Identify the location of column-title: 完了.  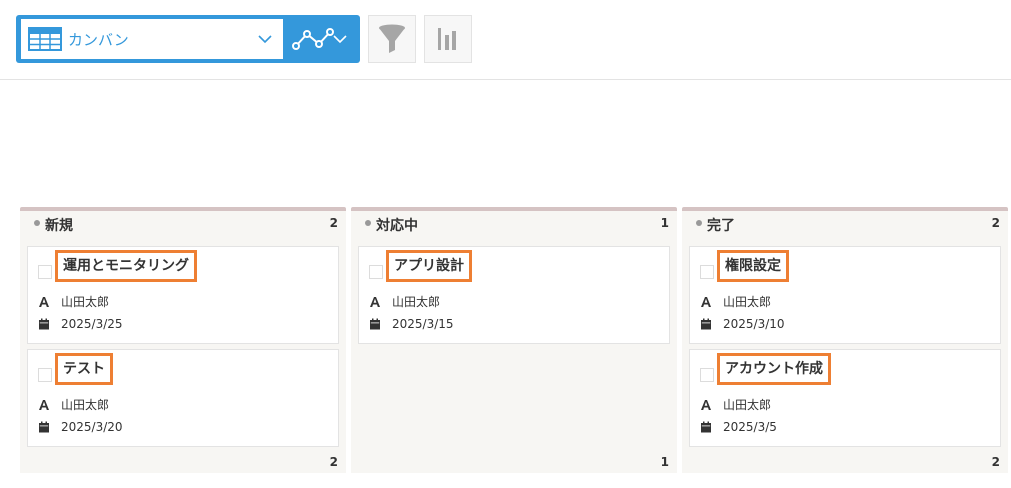
(721, 226).